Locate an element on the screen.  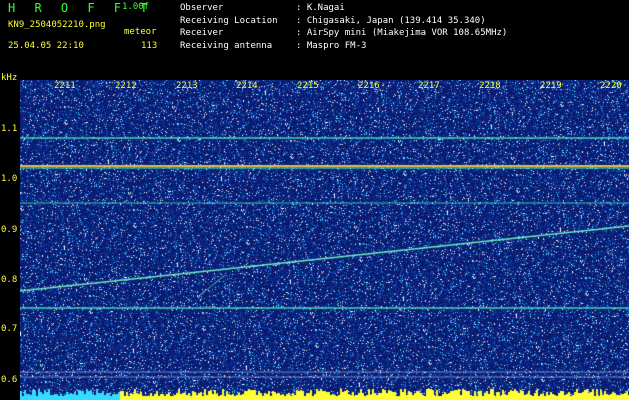
version-label: 1.00f is located at coordinates (136, 7).